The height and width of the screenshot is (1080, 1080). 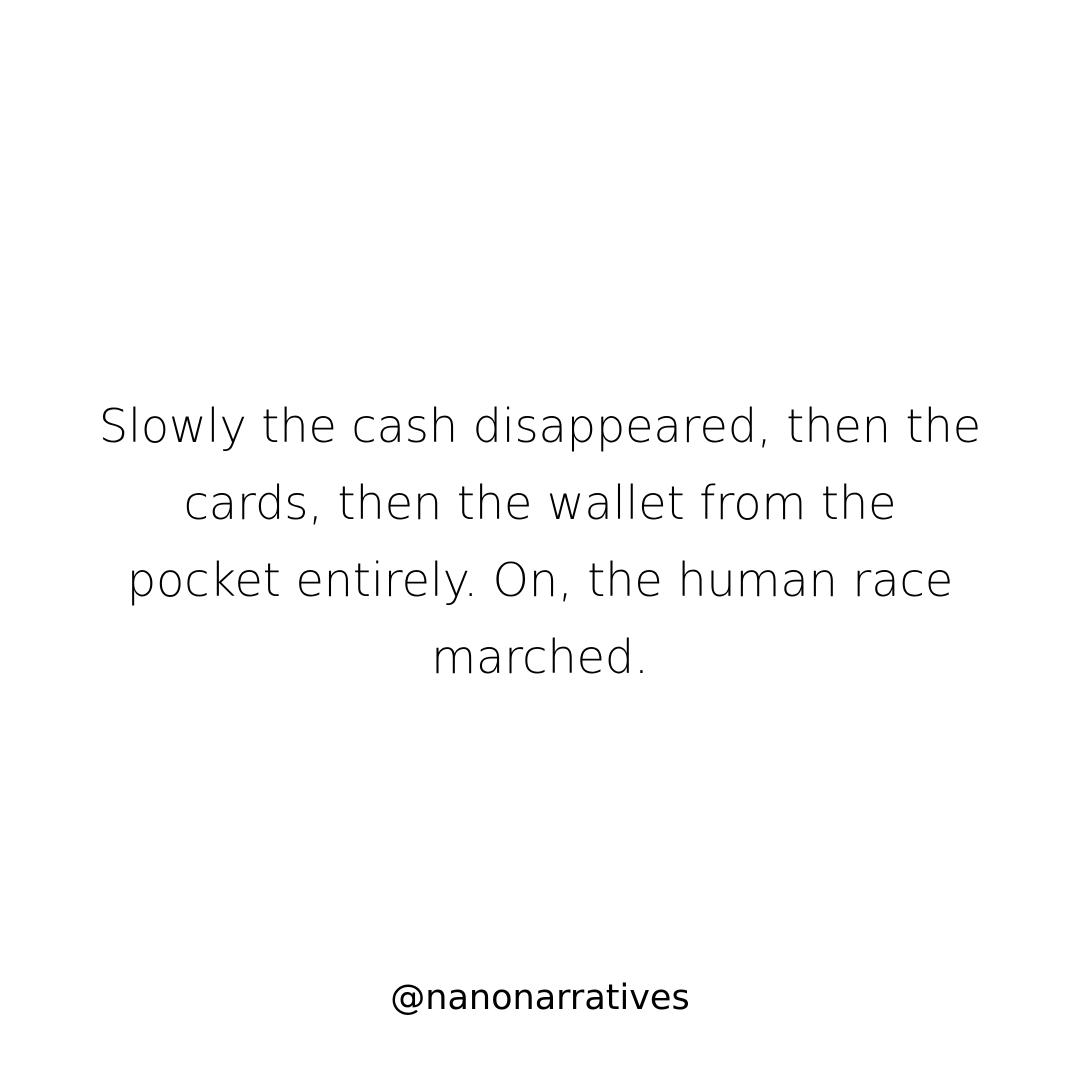 I want to click on account-handle: @nanonarratives, so click(x=540, y=998).